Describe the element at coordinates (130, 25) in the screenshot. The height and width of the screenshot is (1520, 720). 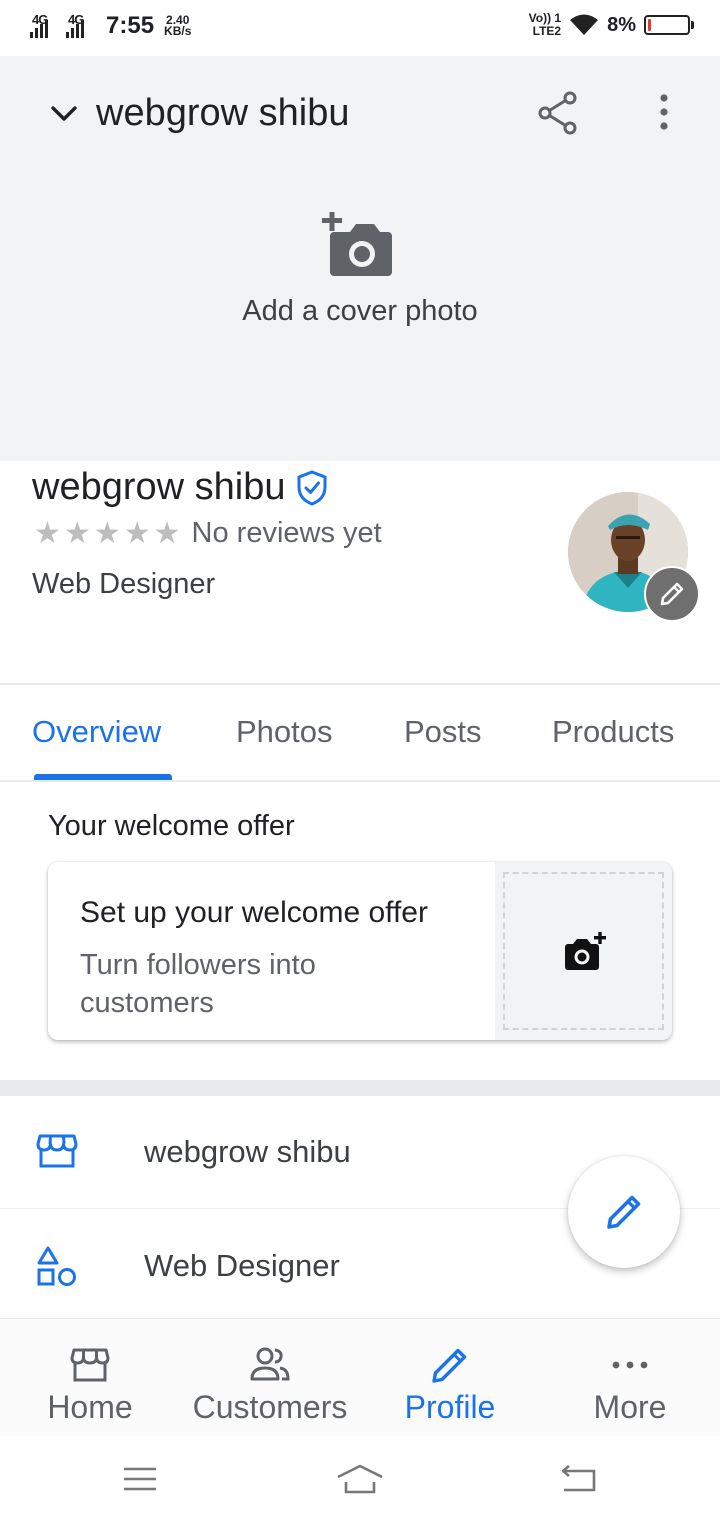
I see `clock: 7:55` at that location.